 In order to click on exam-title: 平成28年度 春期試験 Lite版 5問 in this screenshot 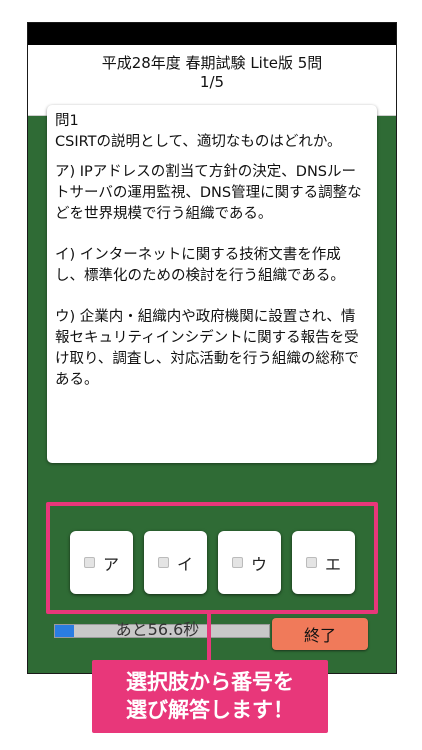, I will do `click(212, 63)`.